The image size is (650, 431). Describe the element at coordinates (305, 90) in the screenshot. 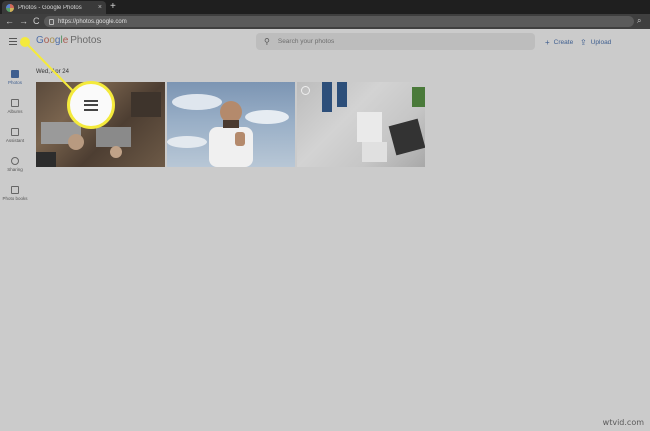

I see `select-check-icon` at that location.